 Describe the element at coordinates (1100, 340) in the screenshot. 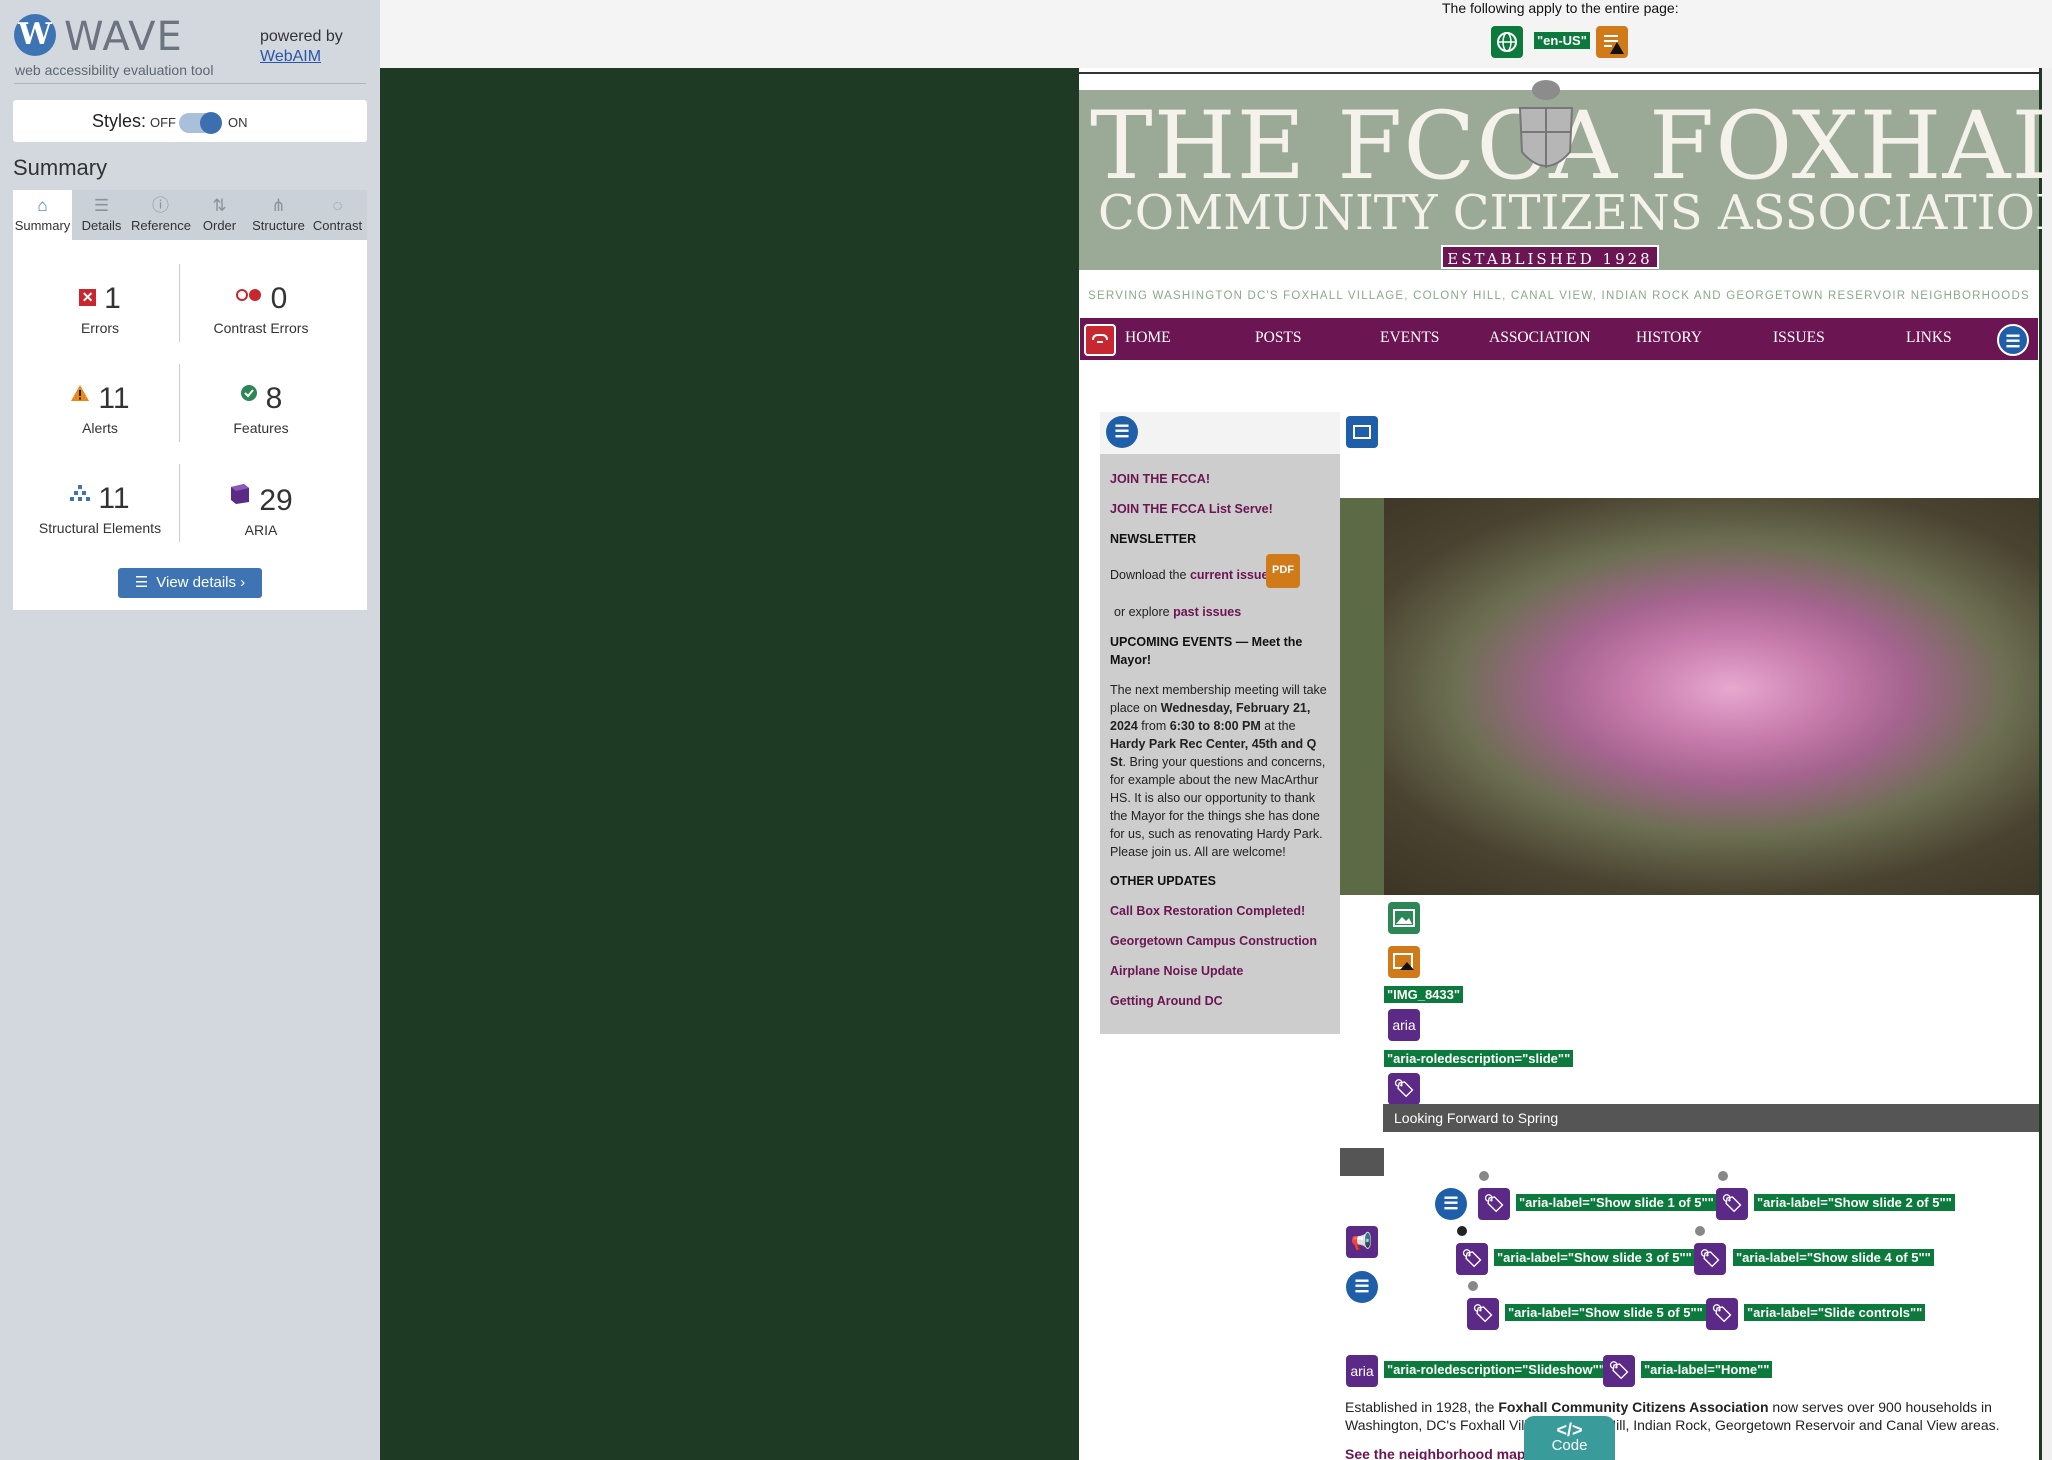

I see `error-link-icon` at that location.